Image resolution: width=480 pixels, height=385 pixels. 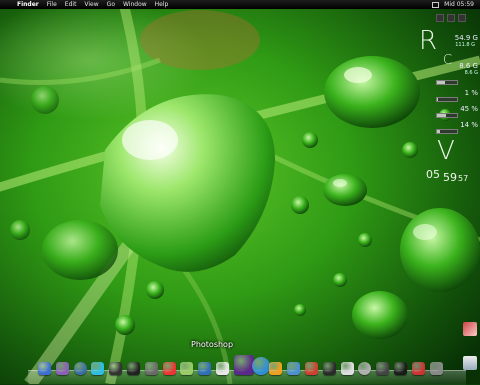 I want to click on memory-bar-fill, so click(x=441, y=115).